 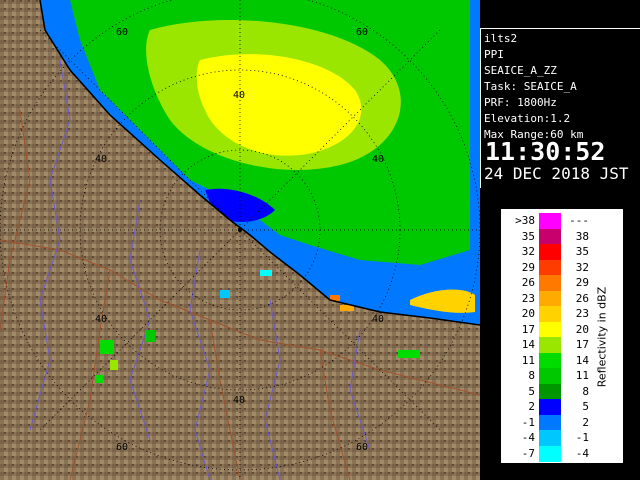 What do you see at coordinates (362, 447) in the screenshot?
I see `ring-label-60-se: 60` at bounding box center [362, 447].